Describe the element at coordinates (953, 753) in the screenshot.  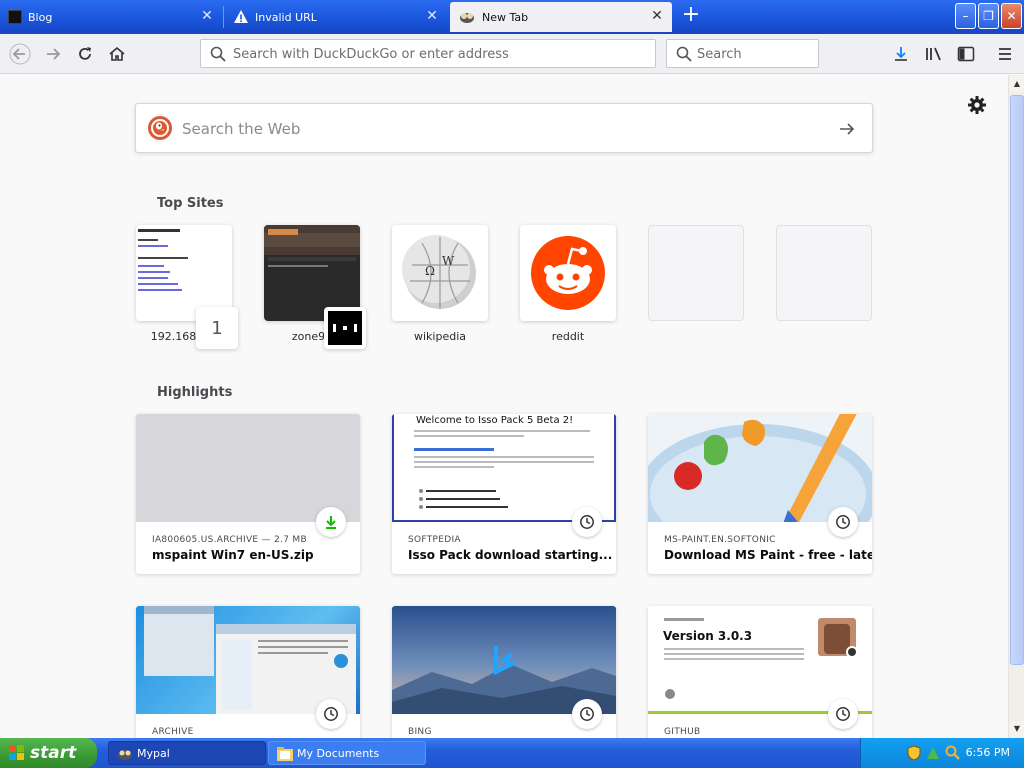
I see `search-tray-icon` at that location.